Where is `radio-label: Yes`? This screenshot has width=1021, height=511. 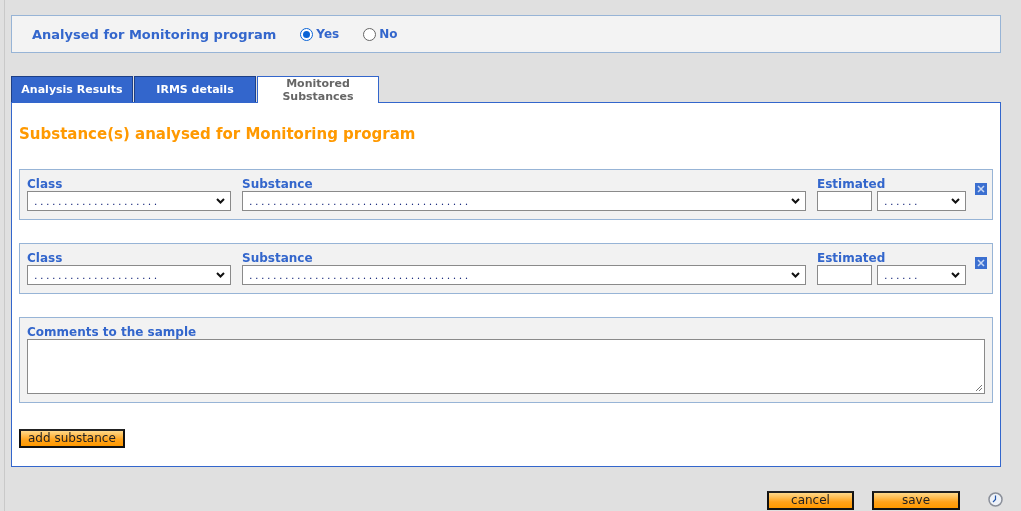 radio-label: Yes is located at coordinates (328, 34).